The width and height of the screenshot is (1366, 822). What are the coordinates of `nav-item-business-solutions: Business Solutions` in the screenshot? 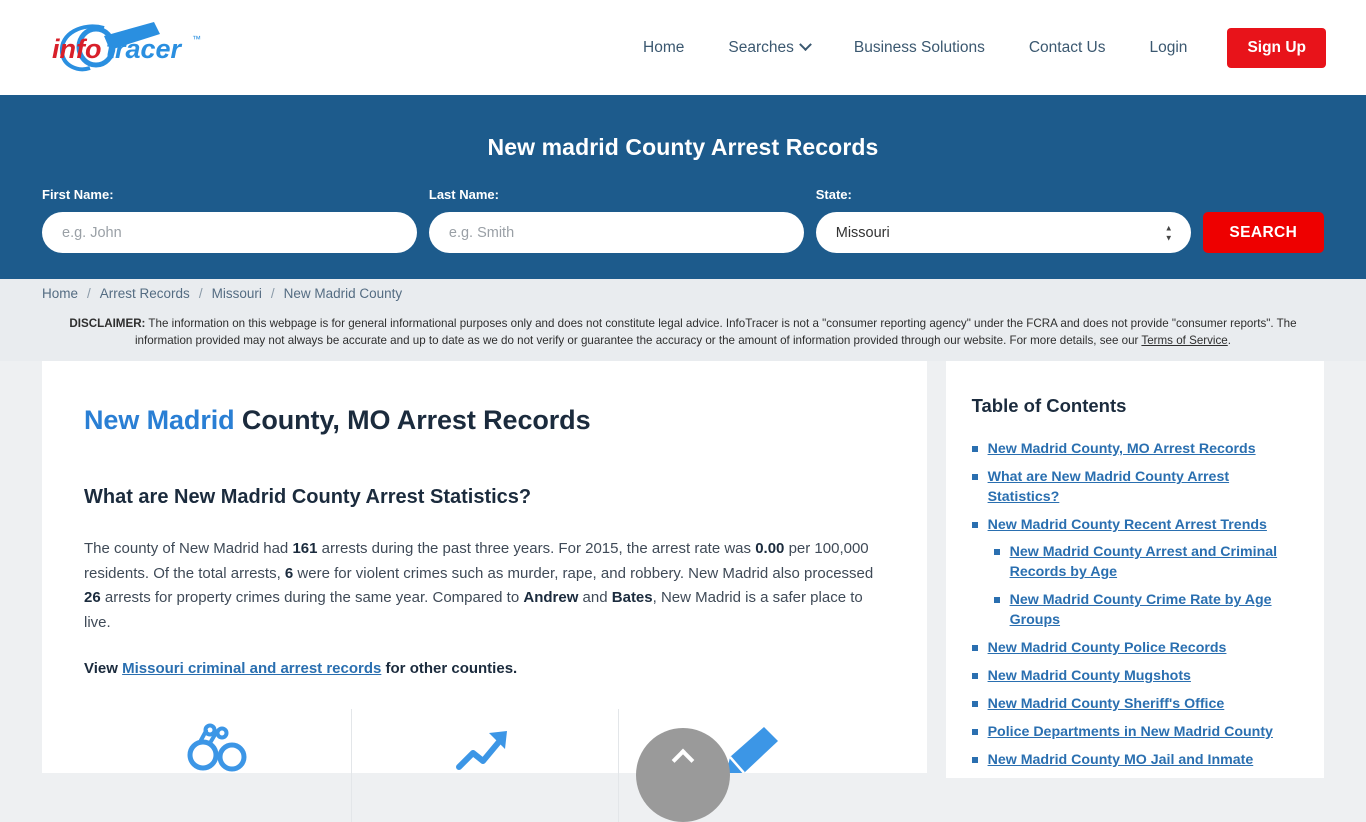 It's located at (919, 48).